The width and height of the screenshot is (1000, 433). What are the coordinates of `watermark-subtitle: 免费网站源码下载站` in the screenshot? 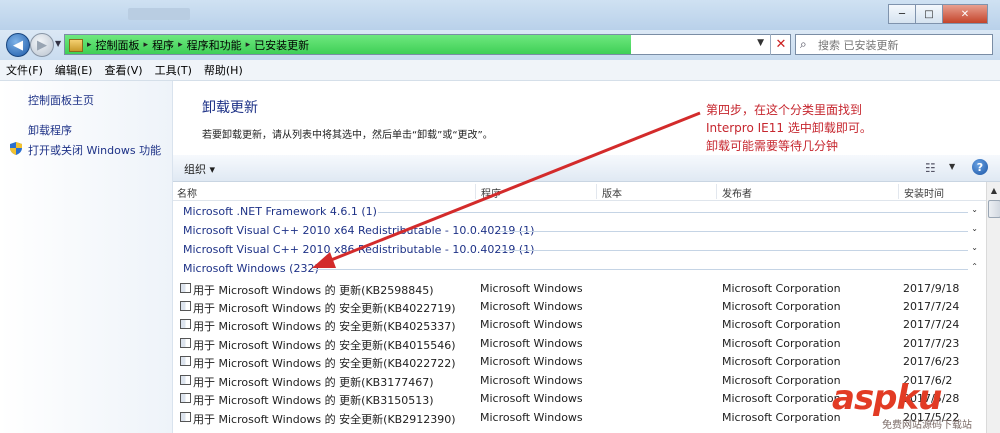 It's located at (927, 425).